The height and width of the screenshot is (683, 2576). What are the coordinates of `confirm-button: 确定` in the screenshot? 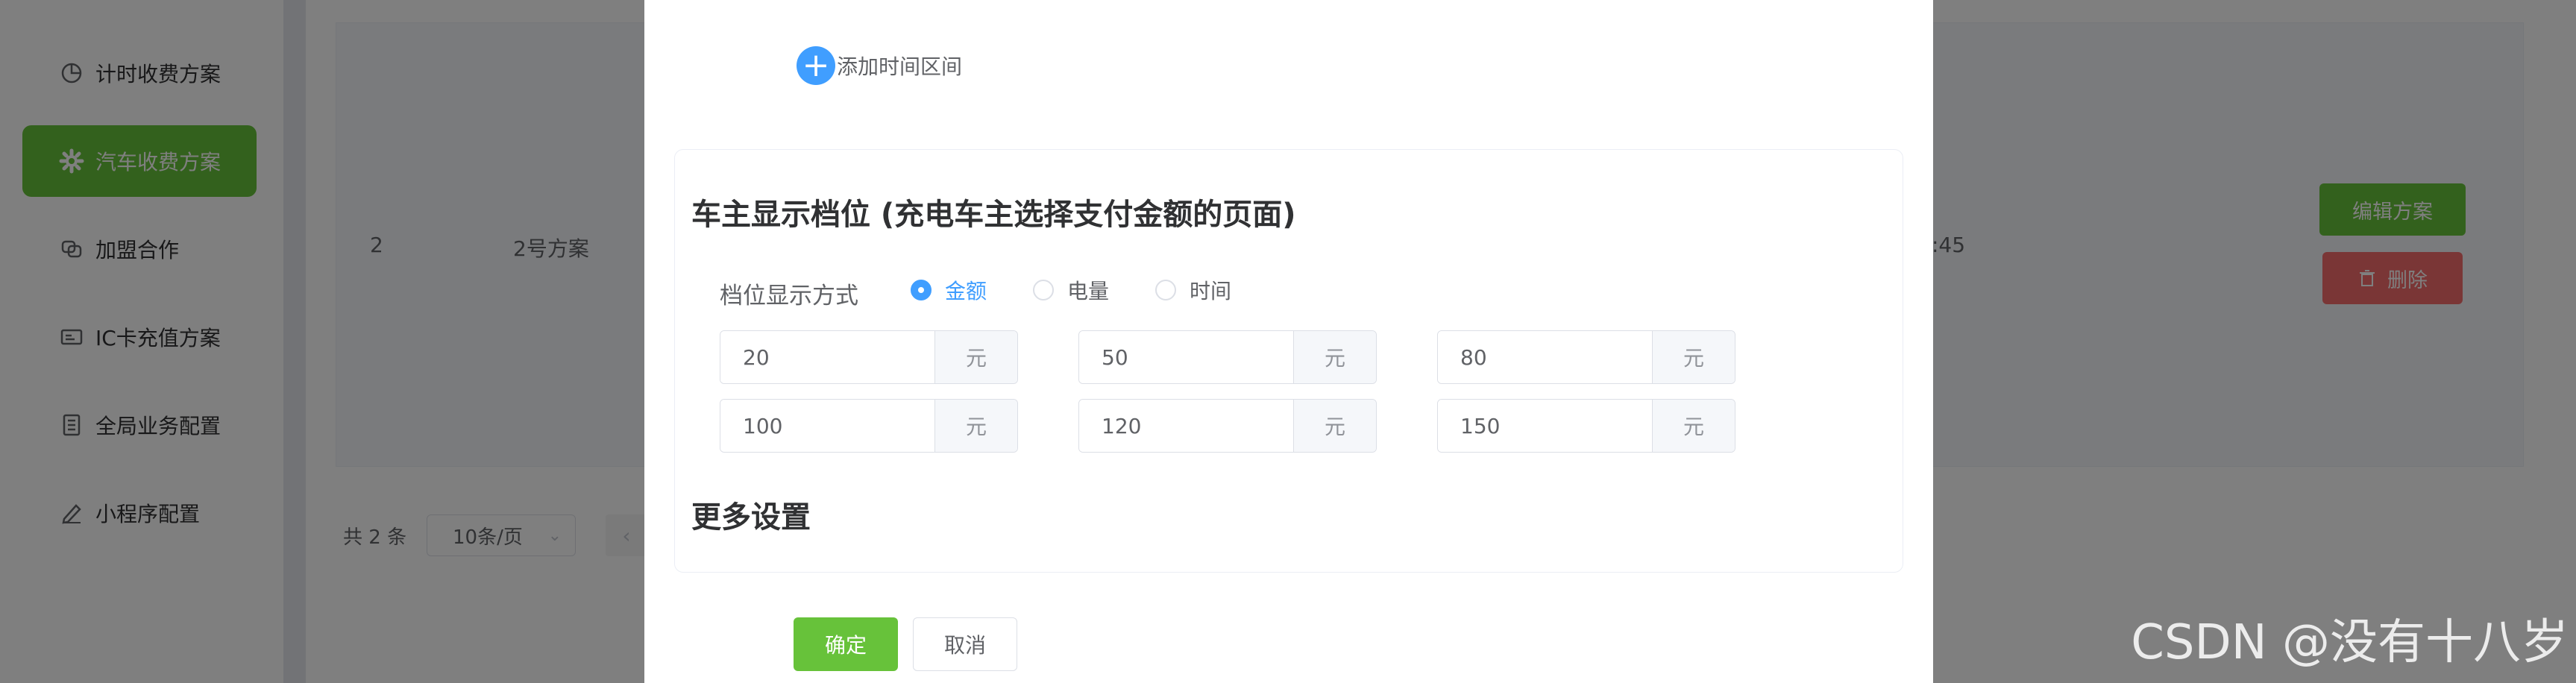 It's located at (846, 644).